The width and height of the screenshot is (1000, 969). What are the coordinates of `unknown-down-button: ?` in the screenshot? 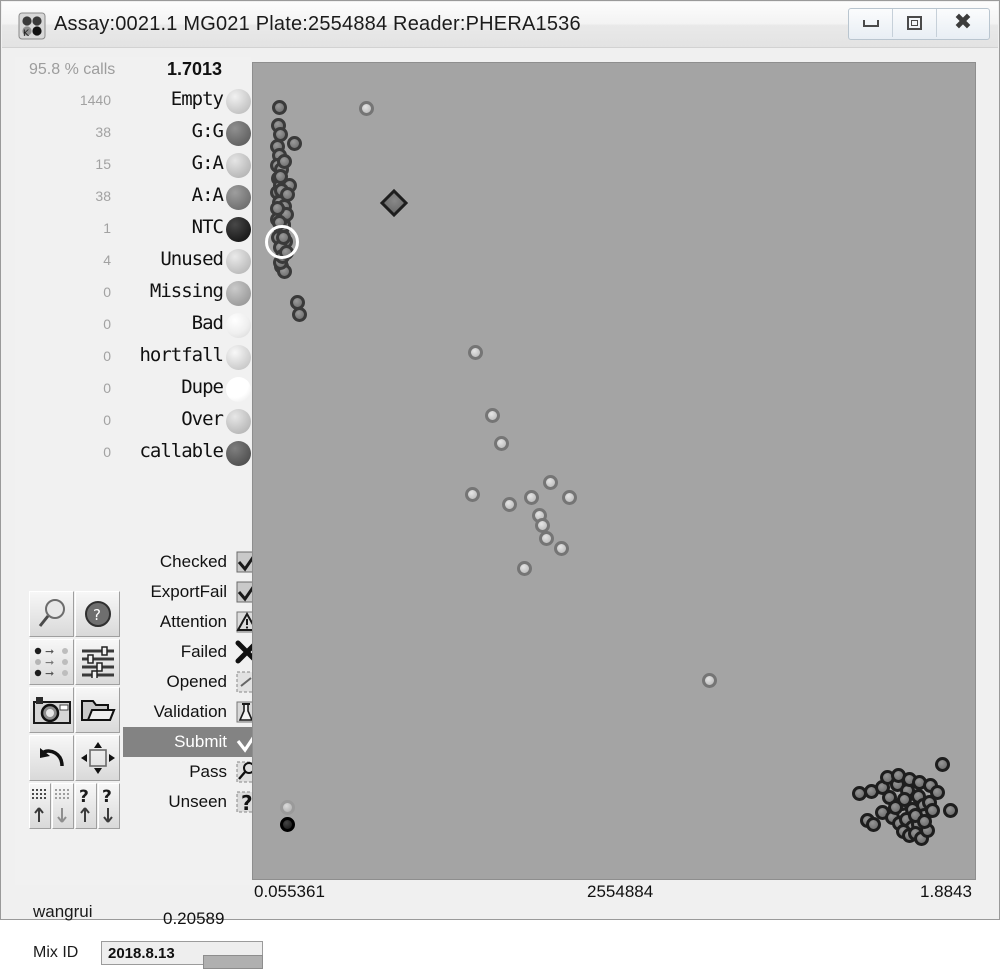 It's located at (109, 806).